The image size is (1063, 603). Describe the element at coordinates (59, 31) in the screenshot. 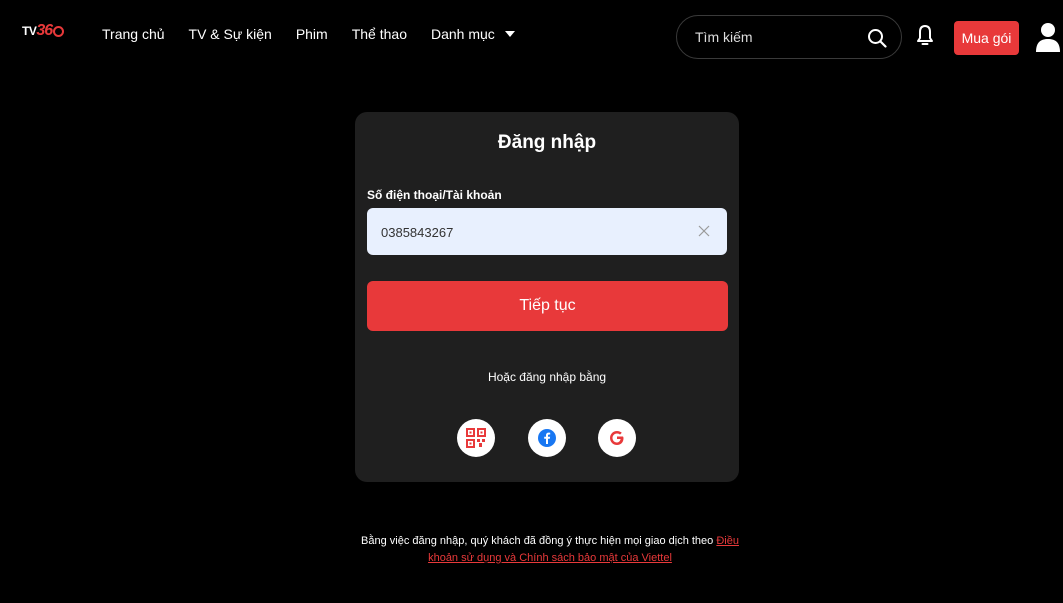

I see `logo-ring-icon` at that location.